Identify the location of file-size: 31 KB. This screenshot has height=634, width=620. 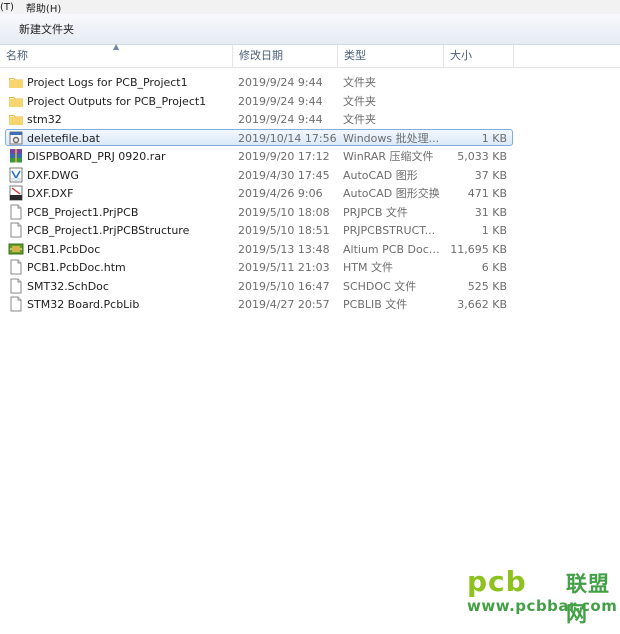
(490, 212).